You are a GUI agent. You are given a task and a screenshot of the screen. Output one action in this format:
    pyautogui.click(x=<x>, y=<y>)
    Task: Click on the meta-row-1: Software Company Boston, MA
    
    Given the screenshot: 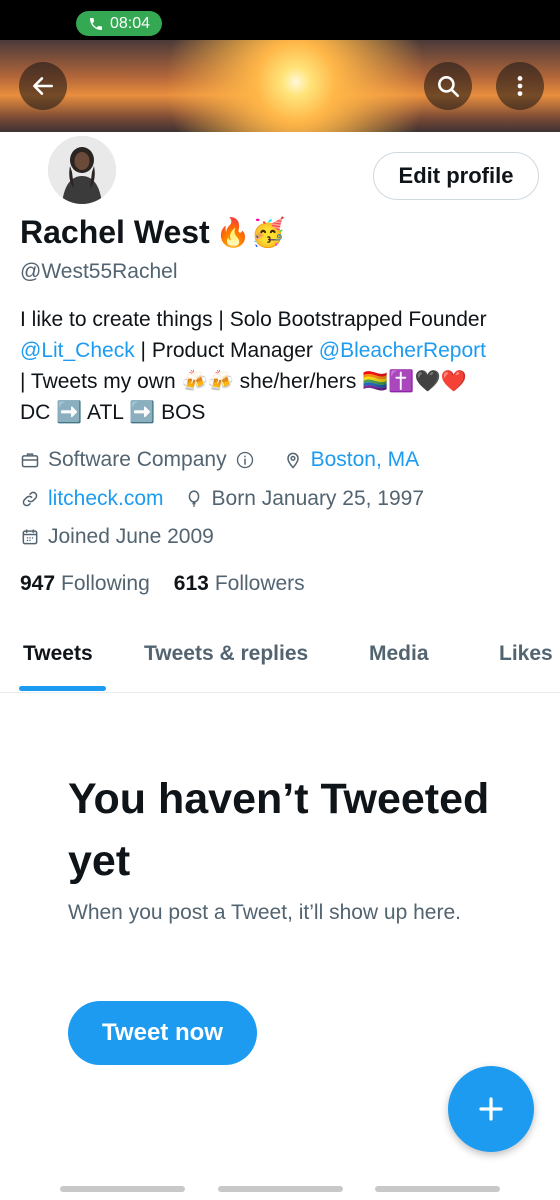 What is the action you would take?
    pyautogui.click(x=219, y=460)
    